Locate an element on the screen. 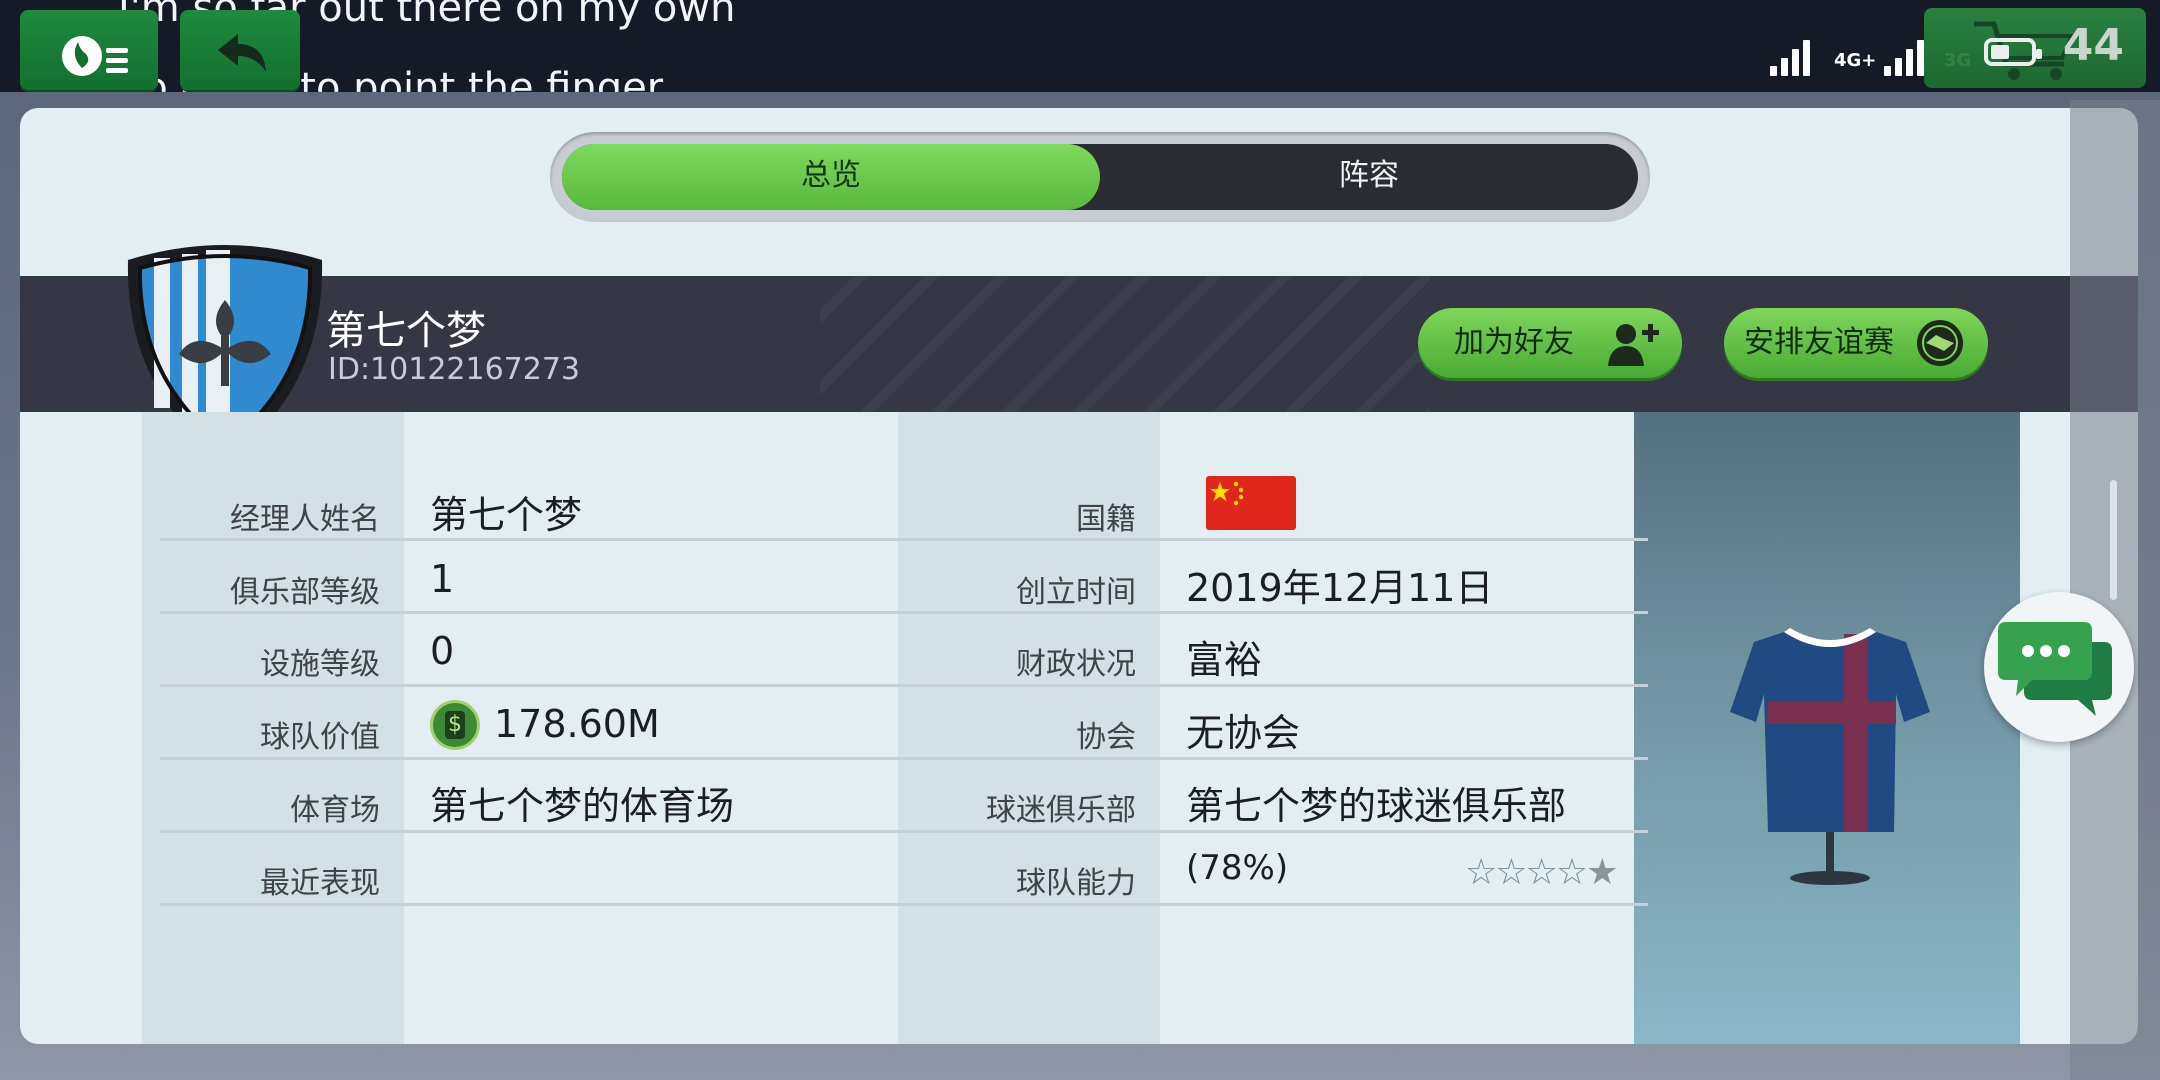 Image resolution: width=2160 pixels, height=1080 pixels. menu-icon is located at coordinates (95, 56).